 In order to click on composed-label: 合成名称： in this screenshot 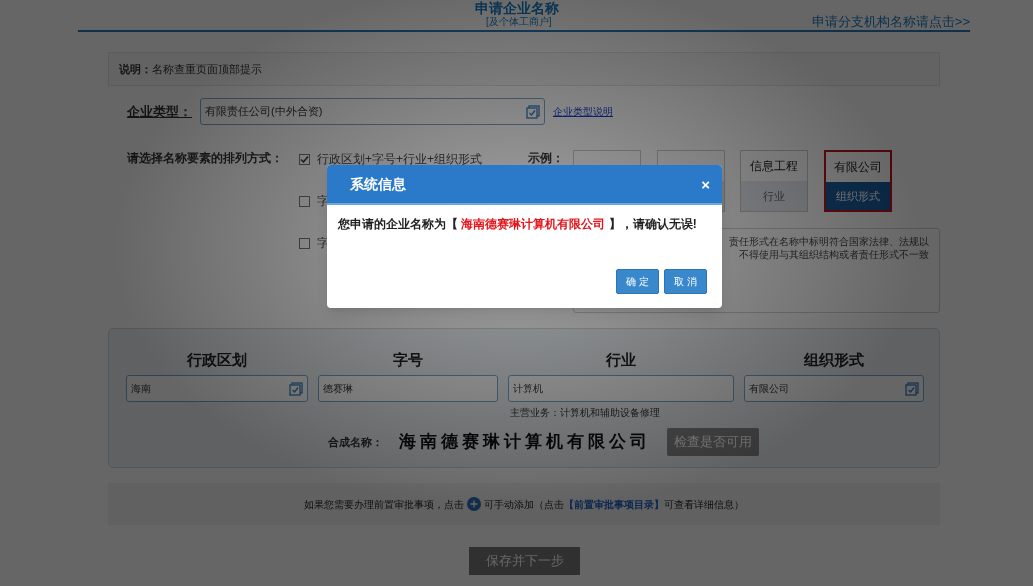, I will do `click(355, 442)`.